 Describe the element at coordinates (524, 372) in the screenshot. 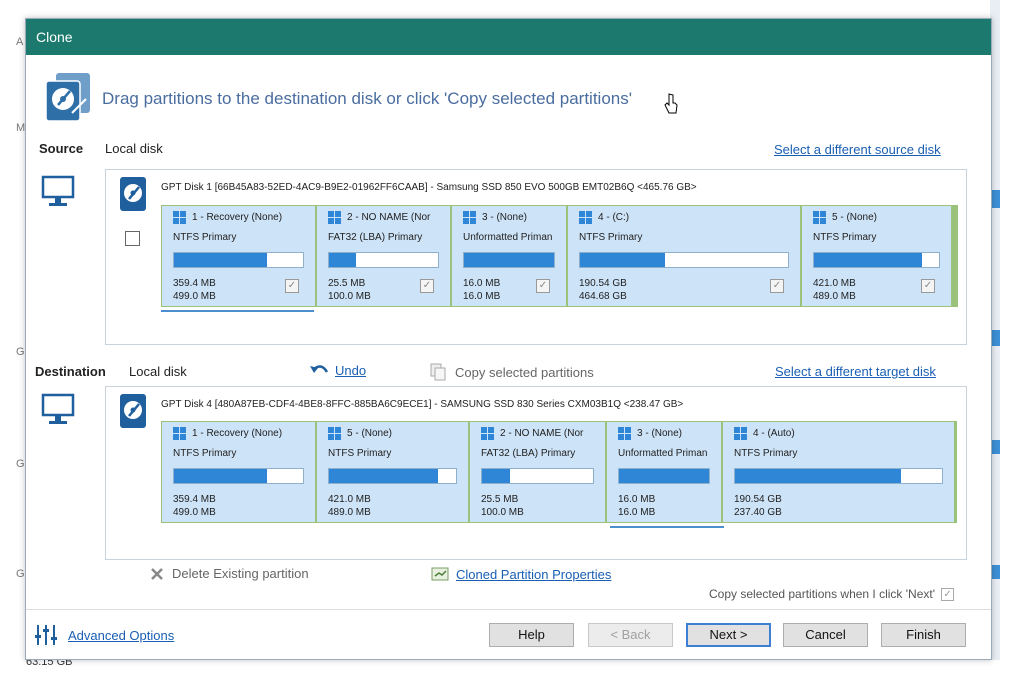

I see `copy-selected-label: Copy selected partitions` at that location.